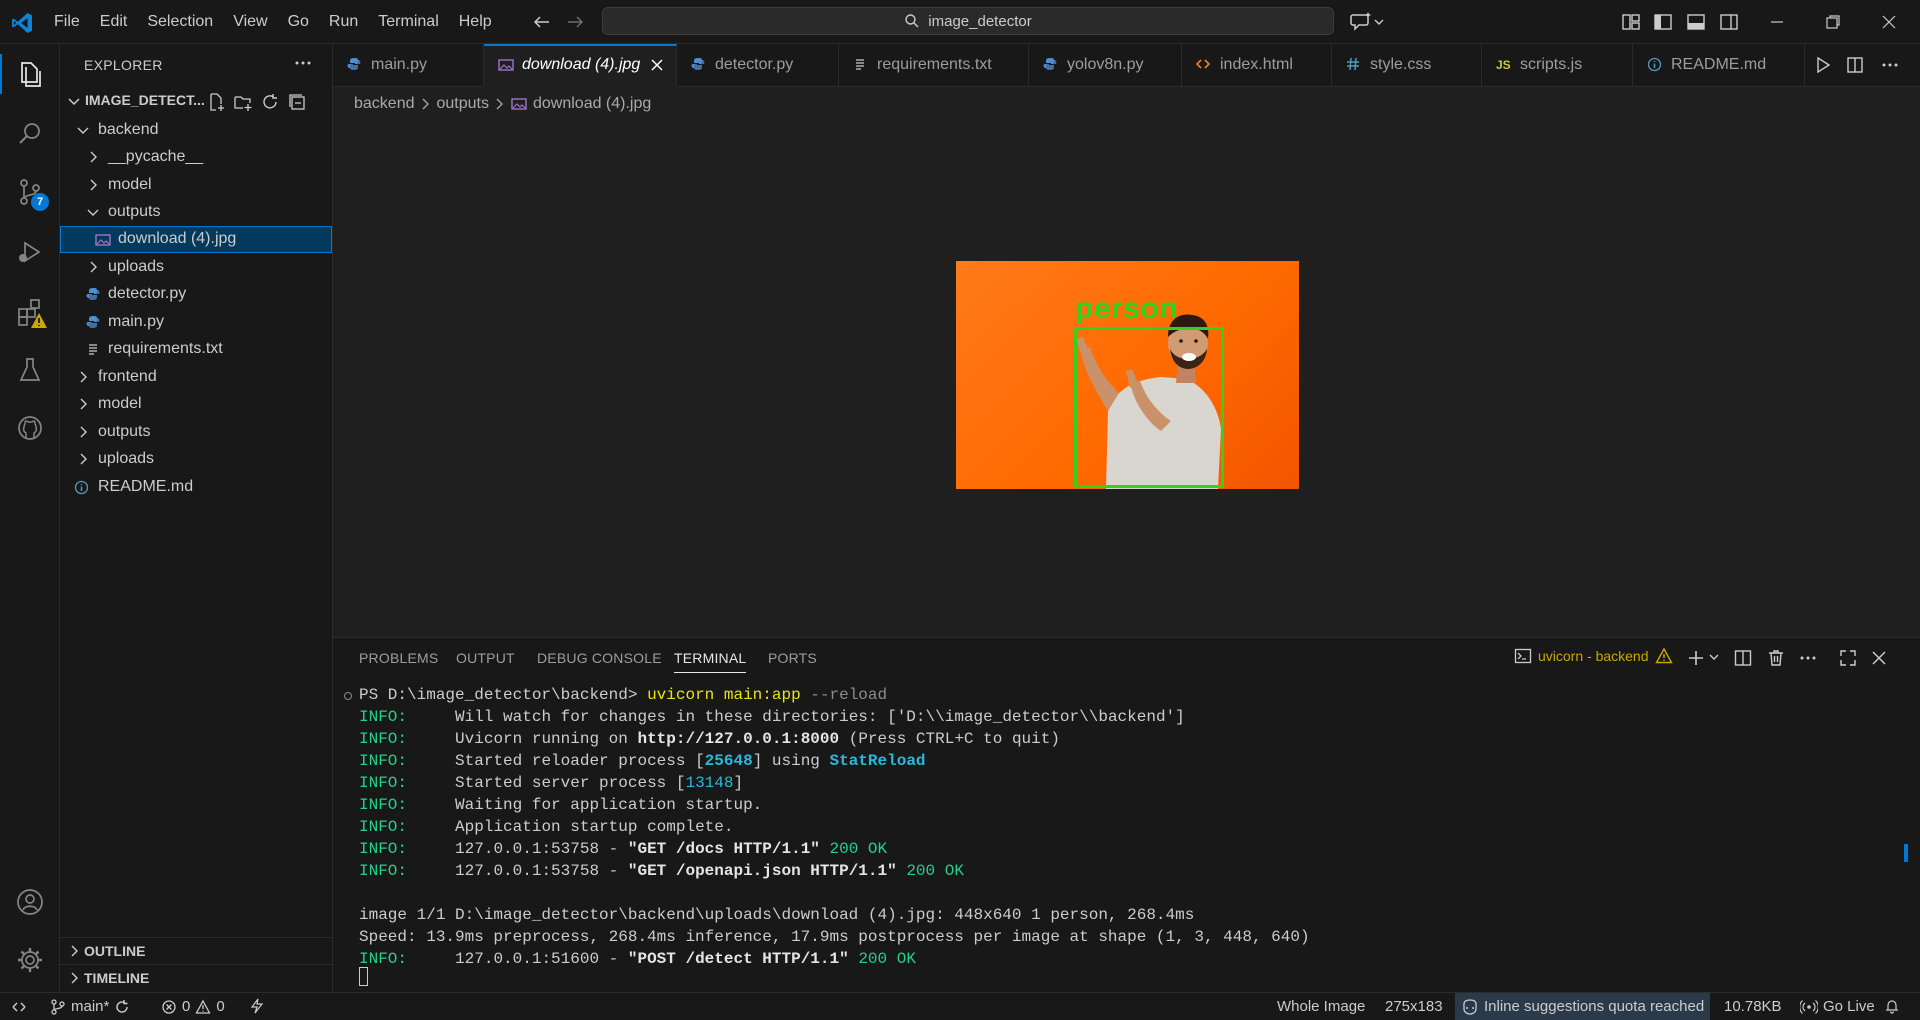 Image resolution: width=1920 pixels, height=1020 pixels. What do you see at coordinates (196, 377) in the screenshot?
I see `tree-folder-frontend: frontend` at bounding box center [196, 377].